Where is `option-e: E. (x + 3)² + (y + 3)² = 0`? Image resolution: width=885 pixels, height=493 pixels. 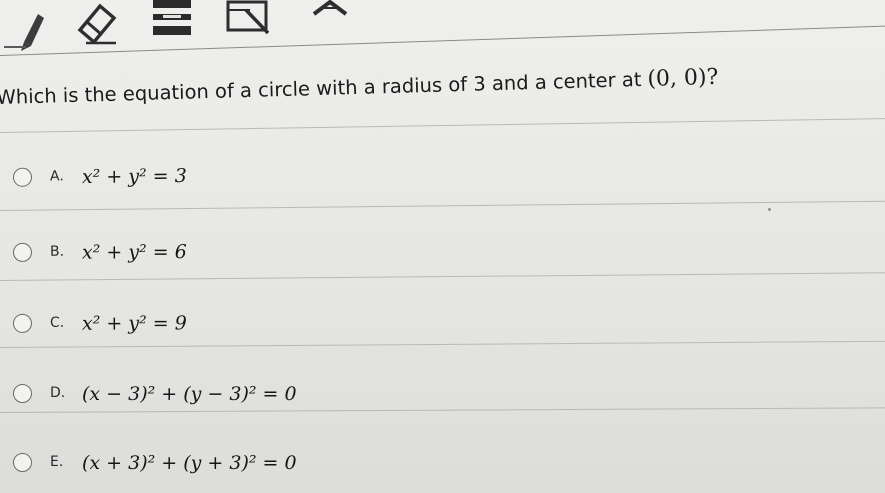
option-e: E. (x + 3)² + (y + 3)² = 0 is located at coordinates (300, 464).